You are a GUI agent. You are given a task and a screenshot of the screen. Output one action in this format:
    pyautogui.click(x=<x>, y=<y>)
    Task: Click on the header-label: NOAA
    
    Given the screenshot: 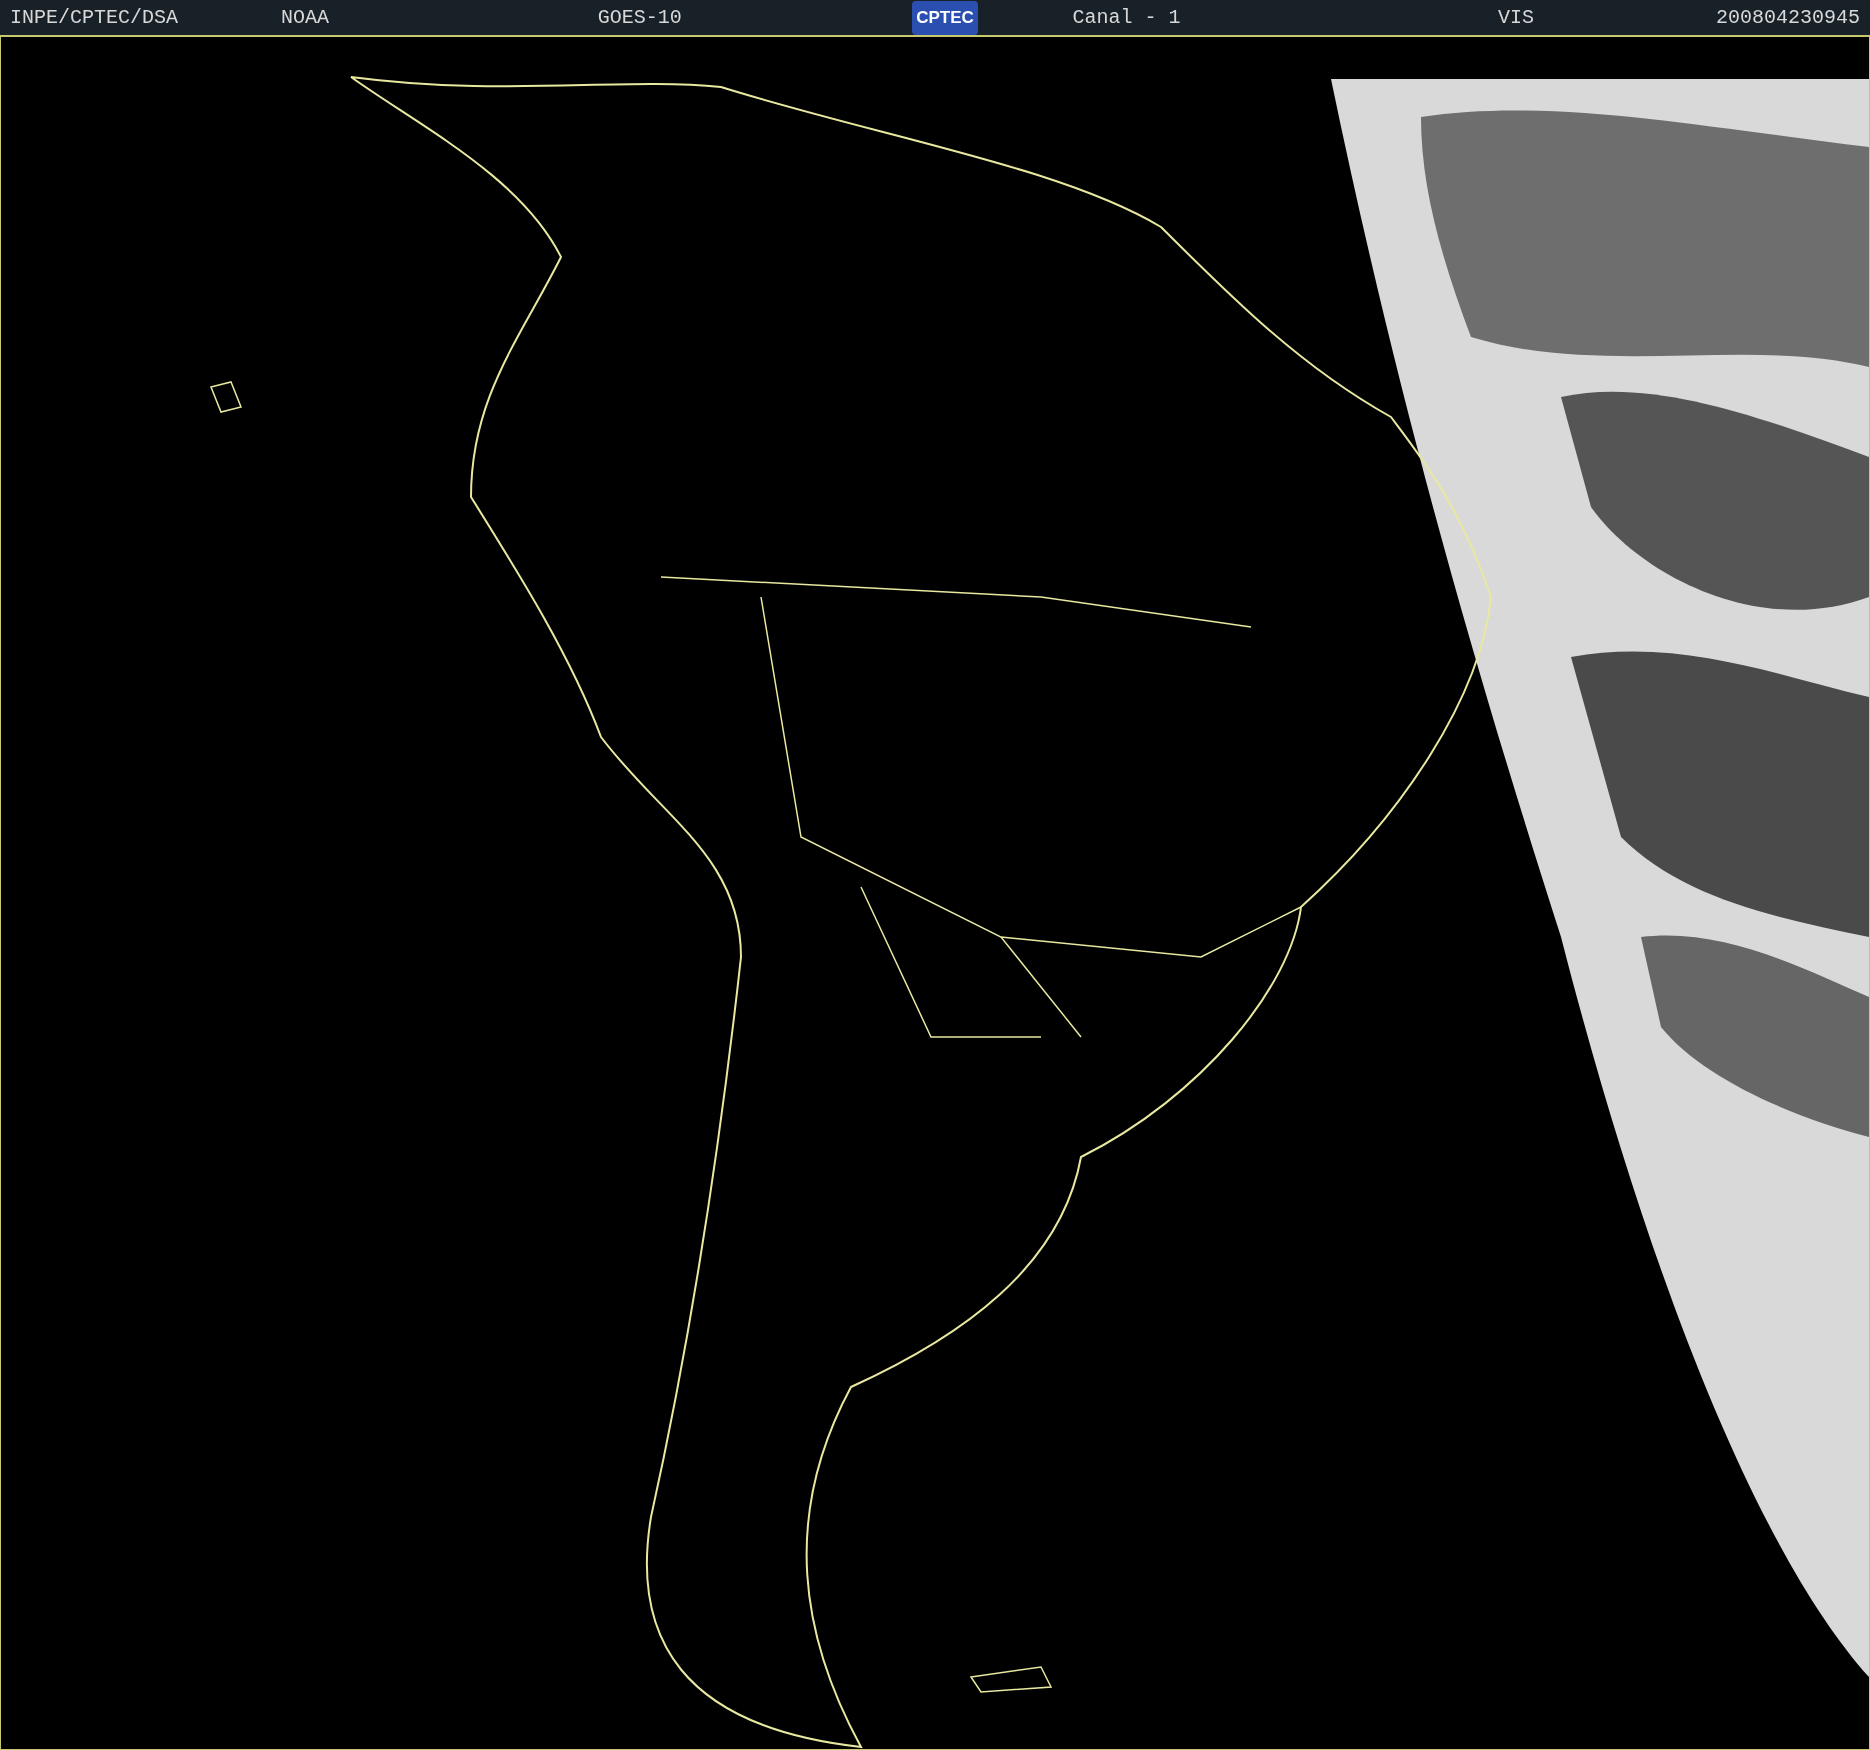 What is the action you would take?
    pyautogui.click(x=305, y=17)
    